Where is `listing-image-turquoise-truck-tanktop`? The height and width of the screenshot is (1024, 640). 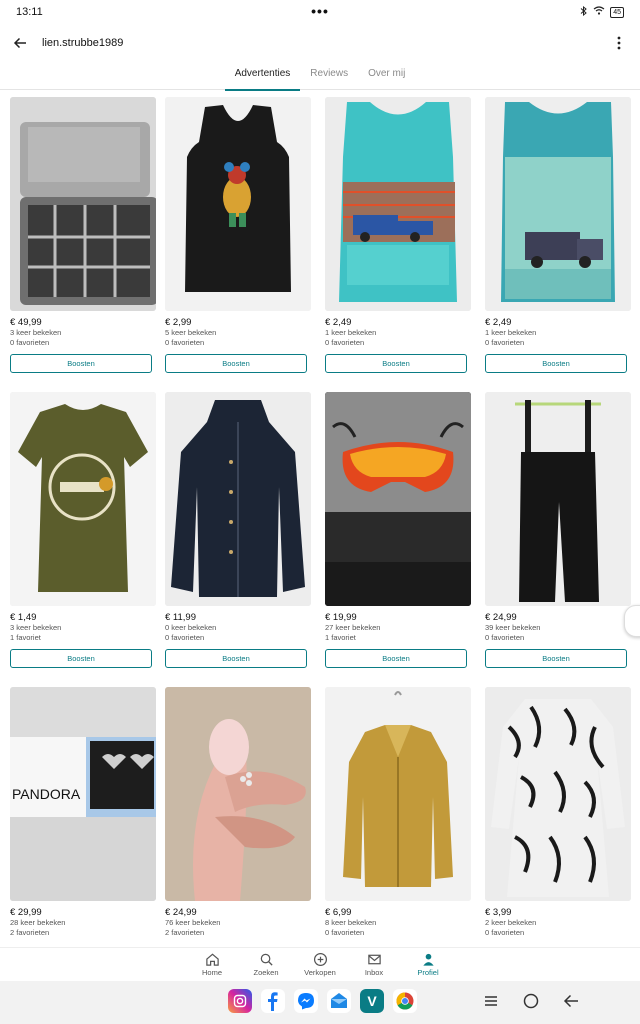
listing-image-turquoise-truck-tanktop is located at coordinates (398, 204).